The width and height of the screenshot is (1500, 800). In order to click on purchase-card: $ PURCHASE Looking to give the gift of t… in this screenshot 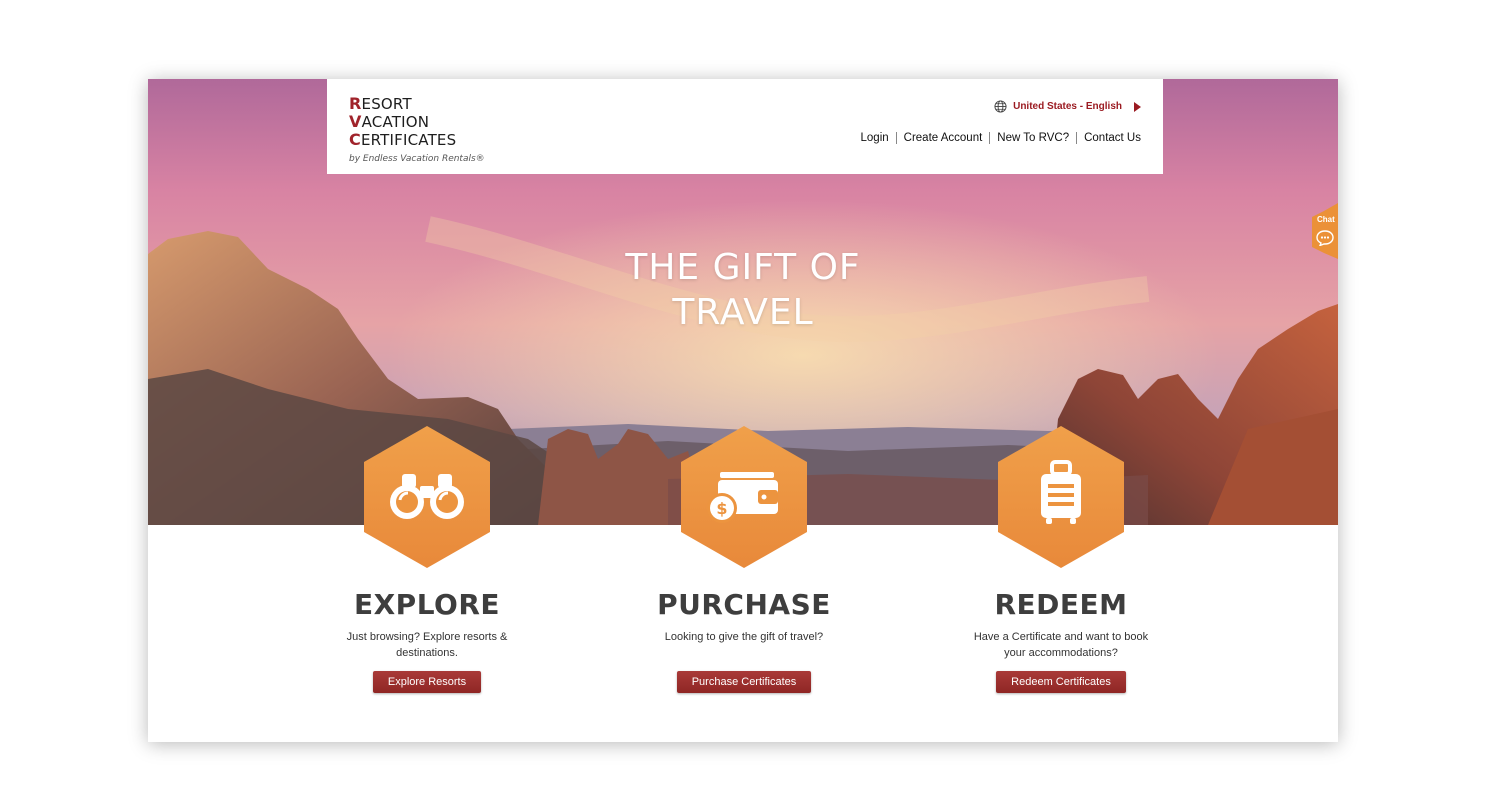, I will do `click(744, 558)`.